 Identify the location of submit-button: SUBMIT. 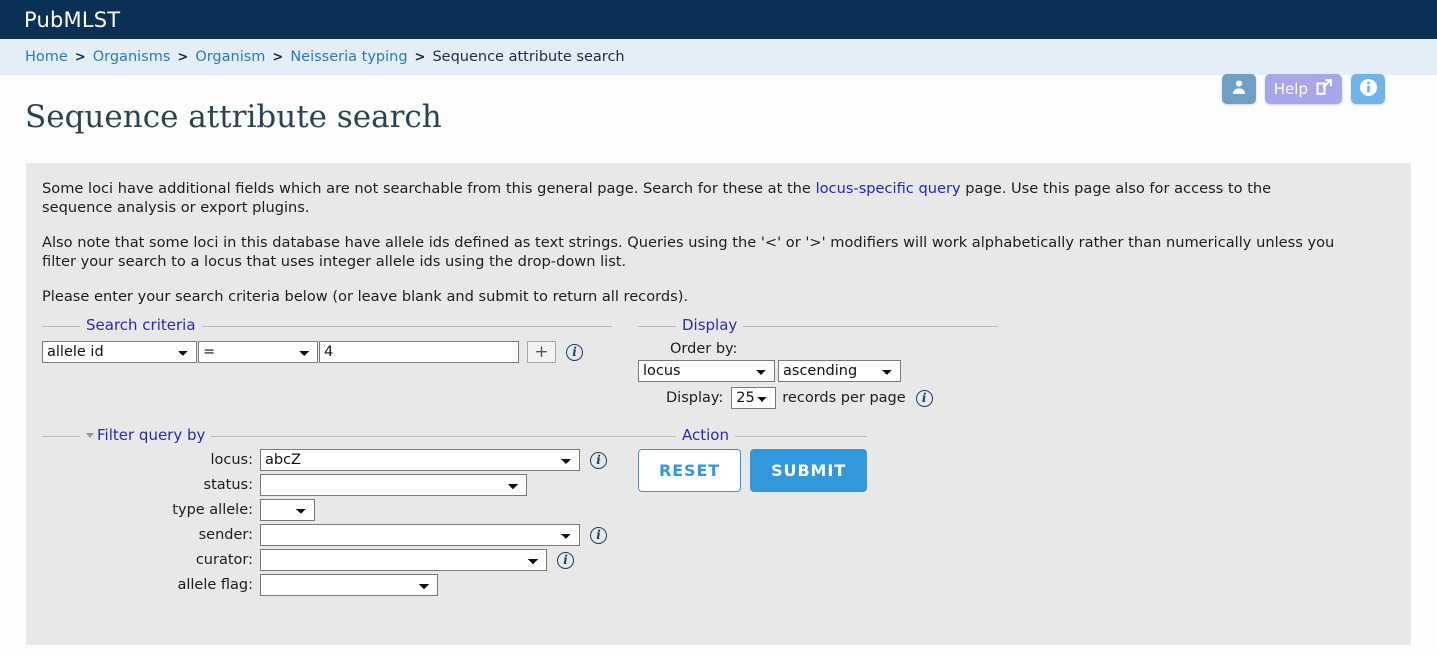
(809, 470).